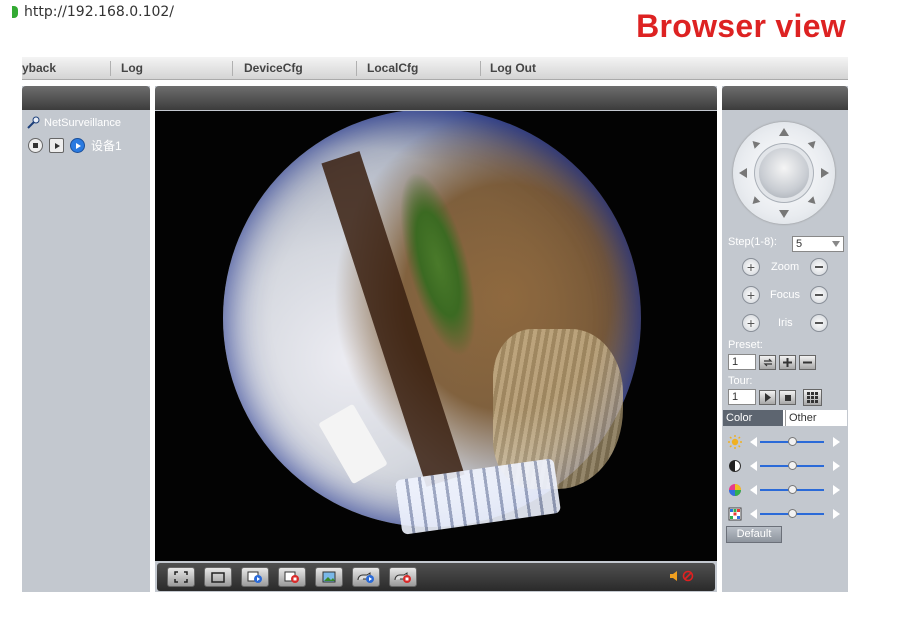 The width and height of the screenshot is (914, 617). Describe the element at coordinates (784, 132) in the screenshot. I see `ptz-up-icon` at that location.